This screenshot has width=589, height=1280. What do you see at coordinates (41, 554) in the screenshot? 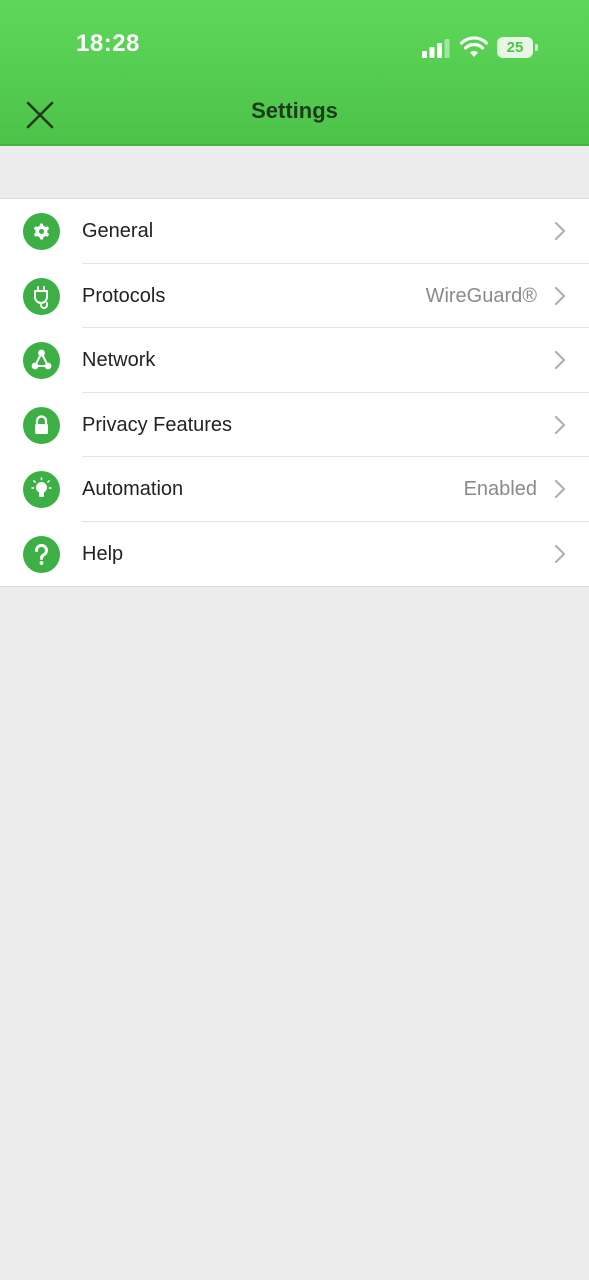
I see `question-icon` at bounding box center [41, 554].